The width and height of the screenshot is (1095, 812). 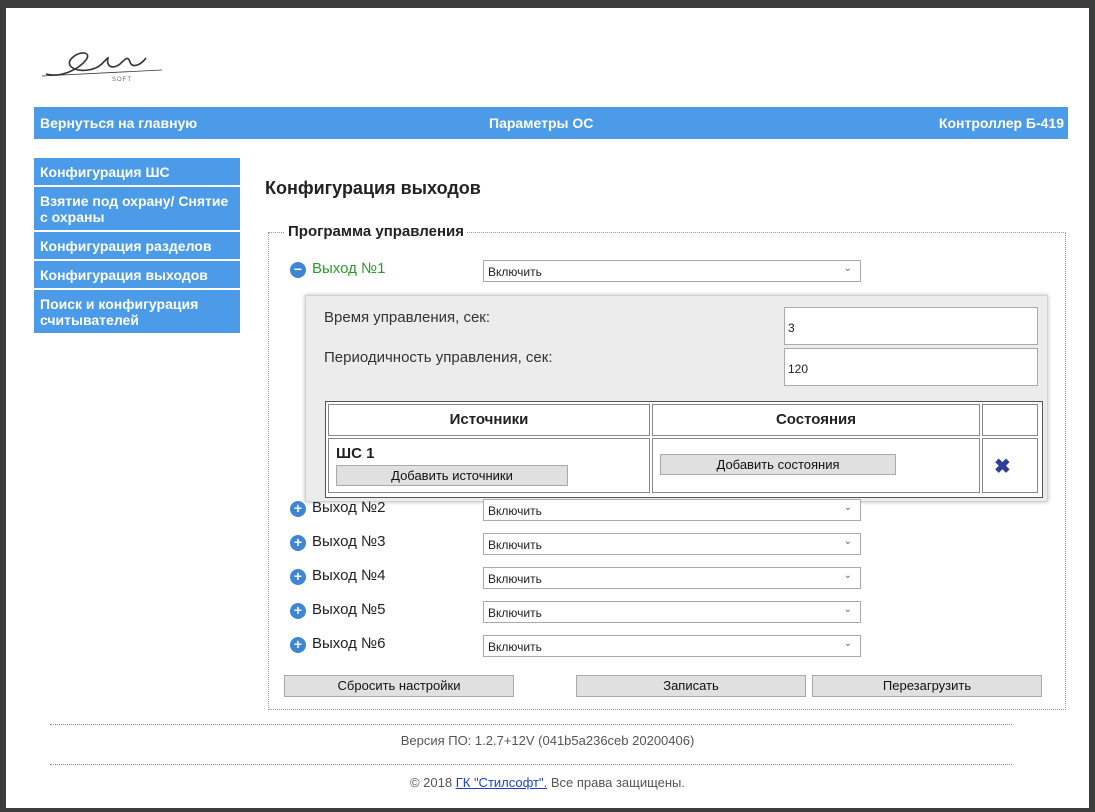 I want to click on delete-x-icon: ✖, so click(x=1002, y=466).